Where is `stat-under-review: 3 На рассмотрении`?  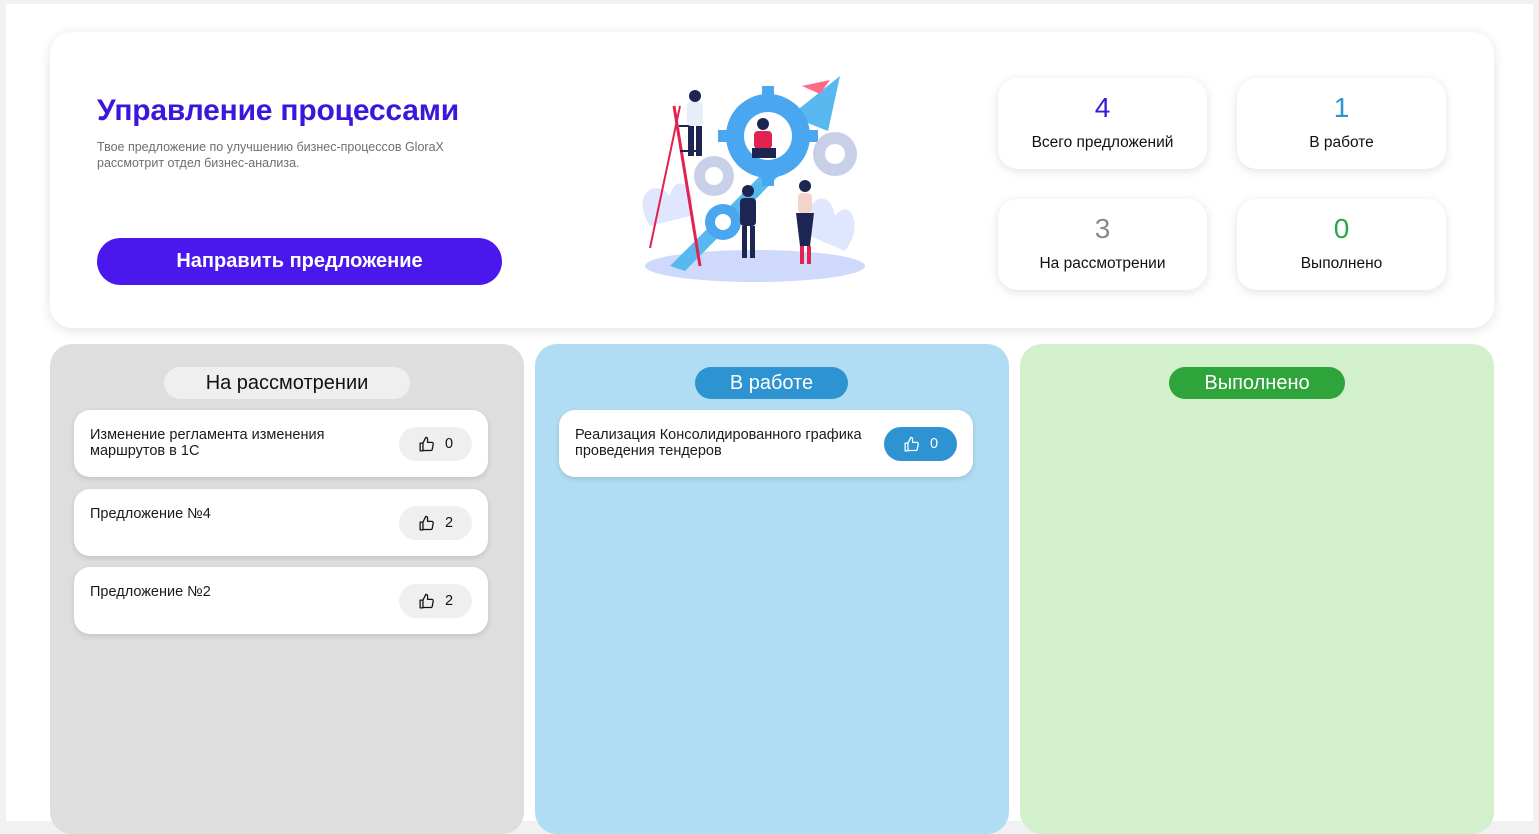
stat-under-review: 3 На рассмотрении is located at coordinates (1102, 244).